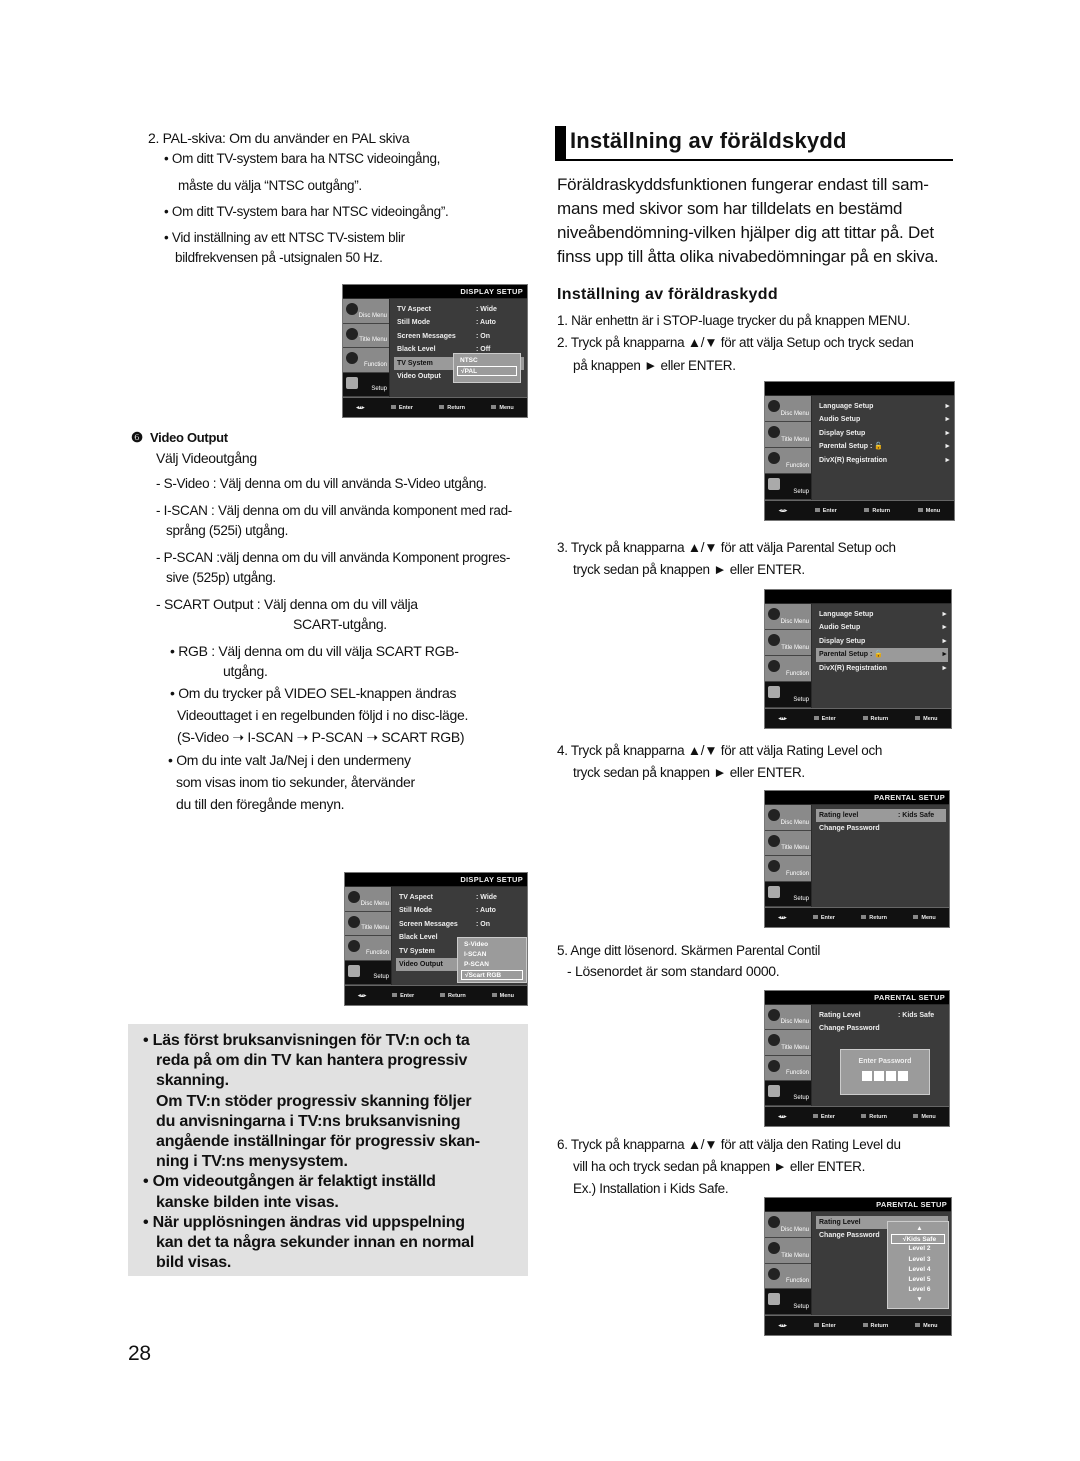  I want to click on osd-tab-disc-menu: Disc Menu, so click(788, 1018).